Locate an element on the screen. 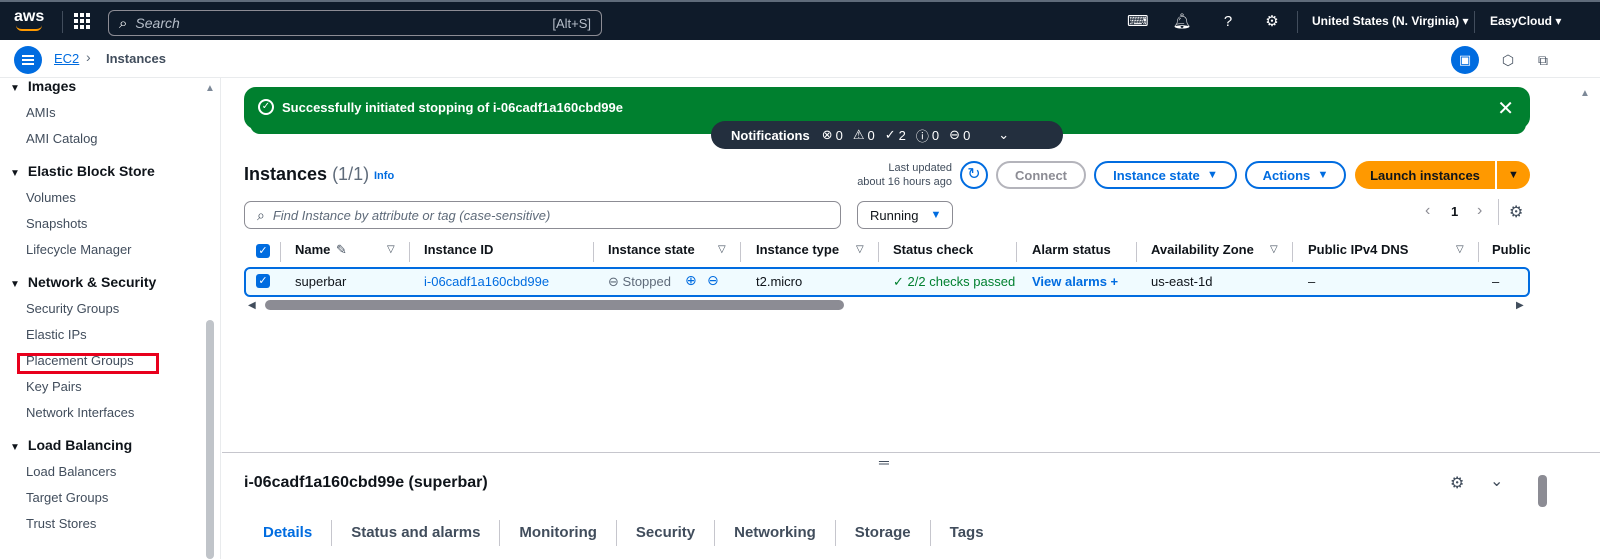 This screenshot has width=1600, height=559. pending-icon: ⊖ is located at coordinates (955, 134).